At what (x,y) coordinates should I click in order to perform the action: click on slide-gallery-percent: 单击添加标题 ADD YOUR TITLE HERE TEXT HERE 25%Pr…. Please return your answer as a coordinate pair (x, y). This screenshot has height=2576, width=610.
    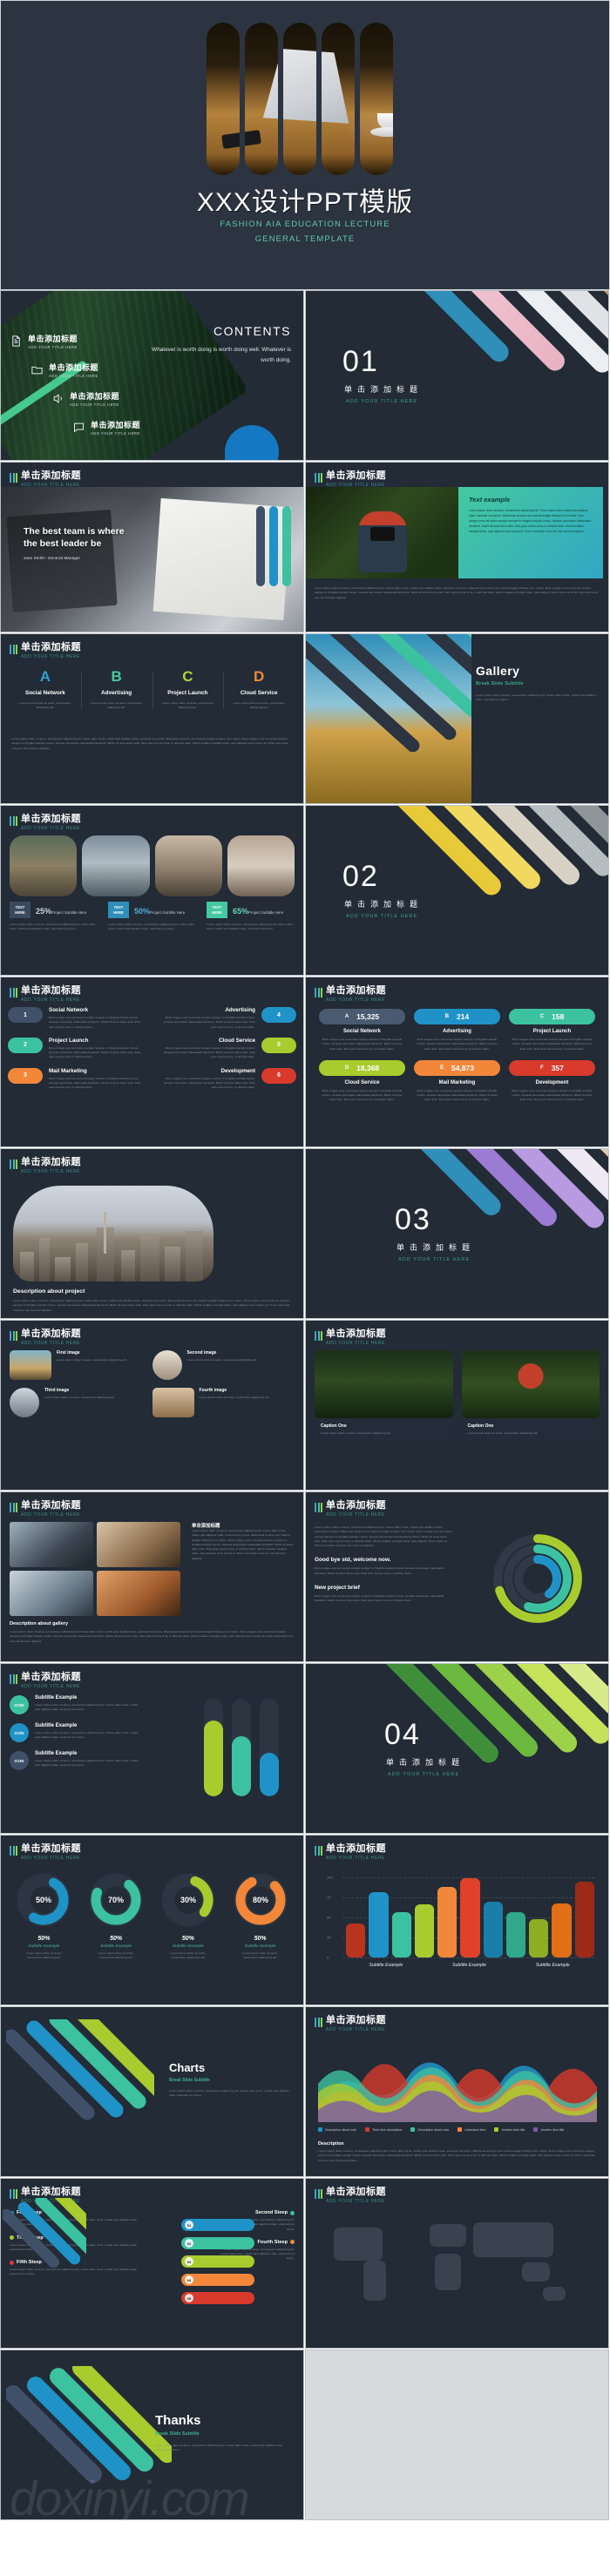
    Looking at the image, I should click on (152, 890).